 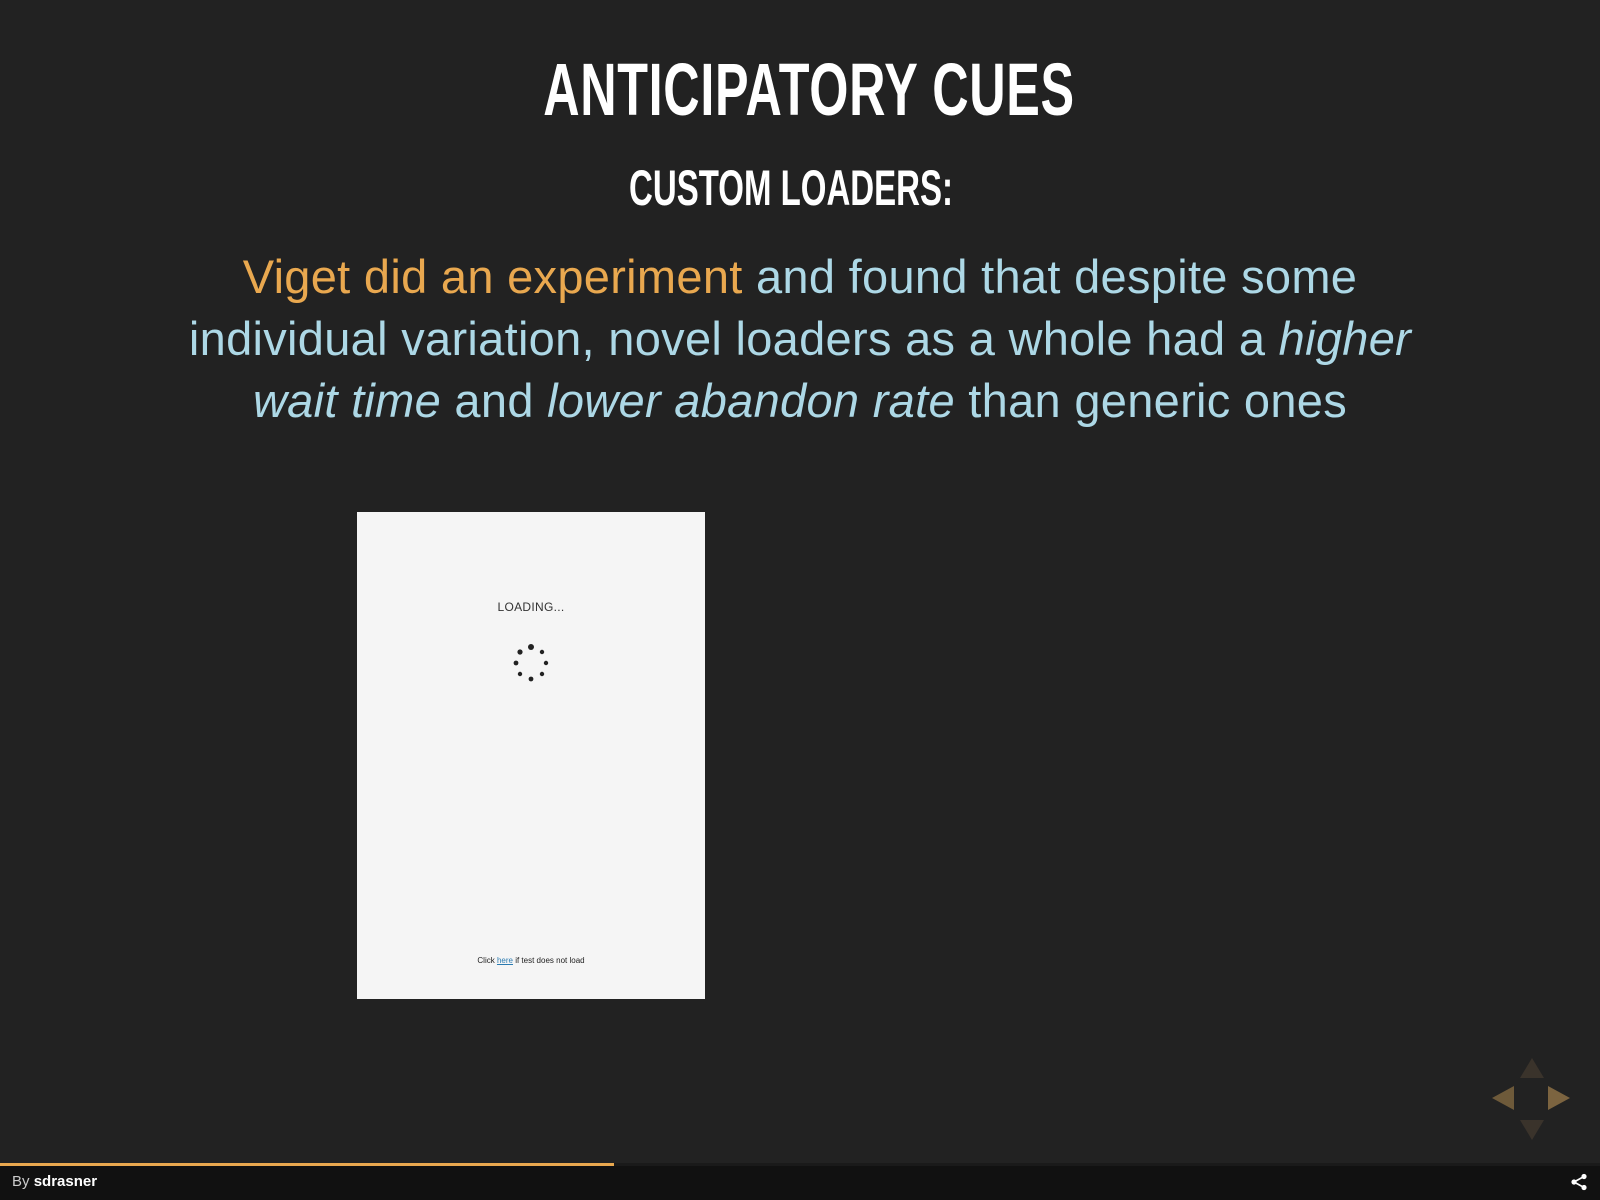 I want to click on author-link: sdrasner, so click(x=65, y=1181).